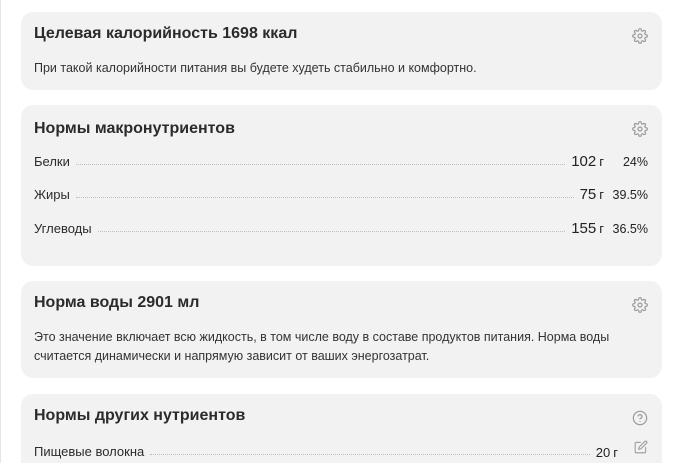  I want to click on other-nutrients-help-button, so click(640, 418).